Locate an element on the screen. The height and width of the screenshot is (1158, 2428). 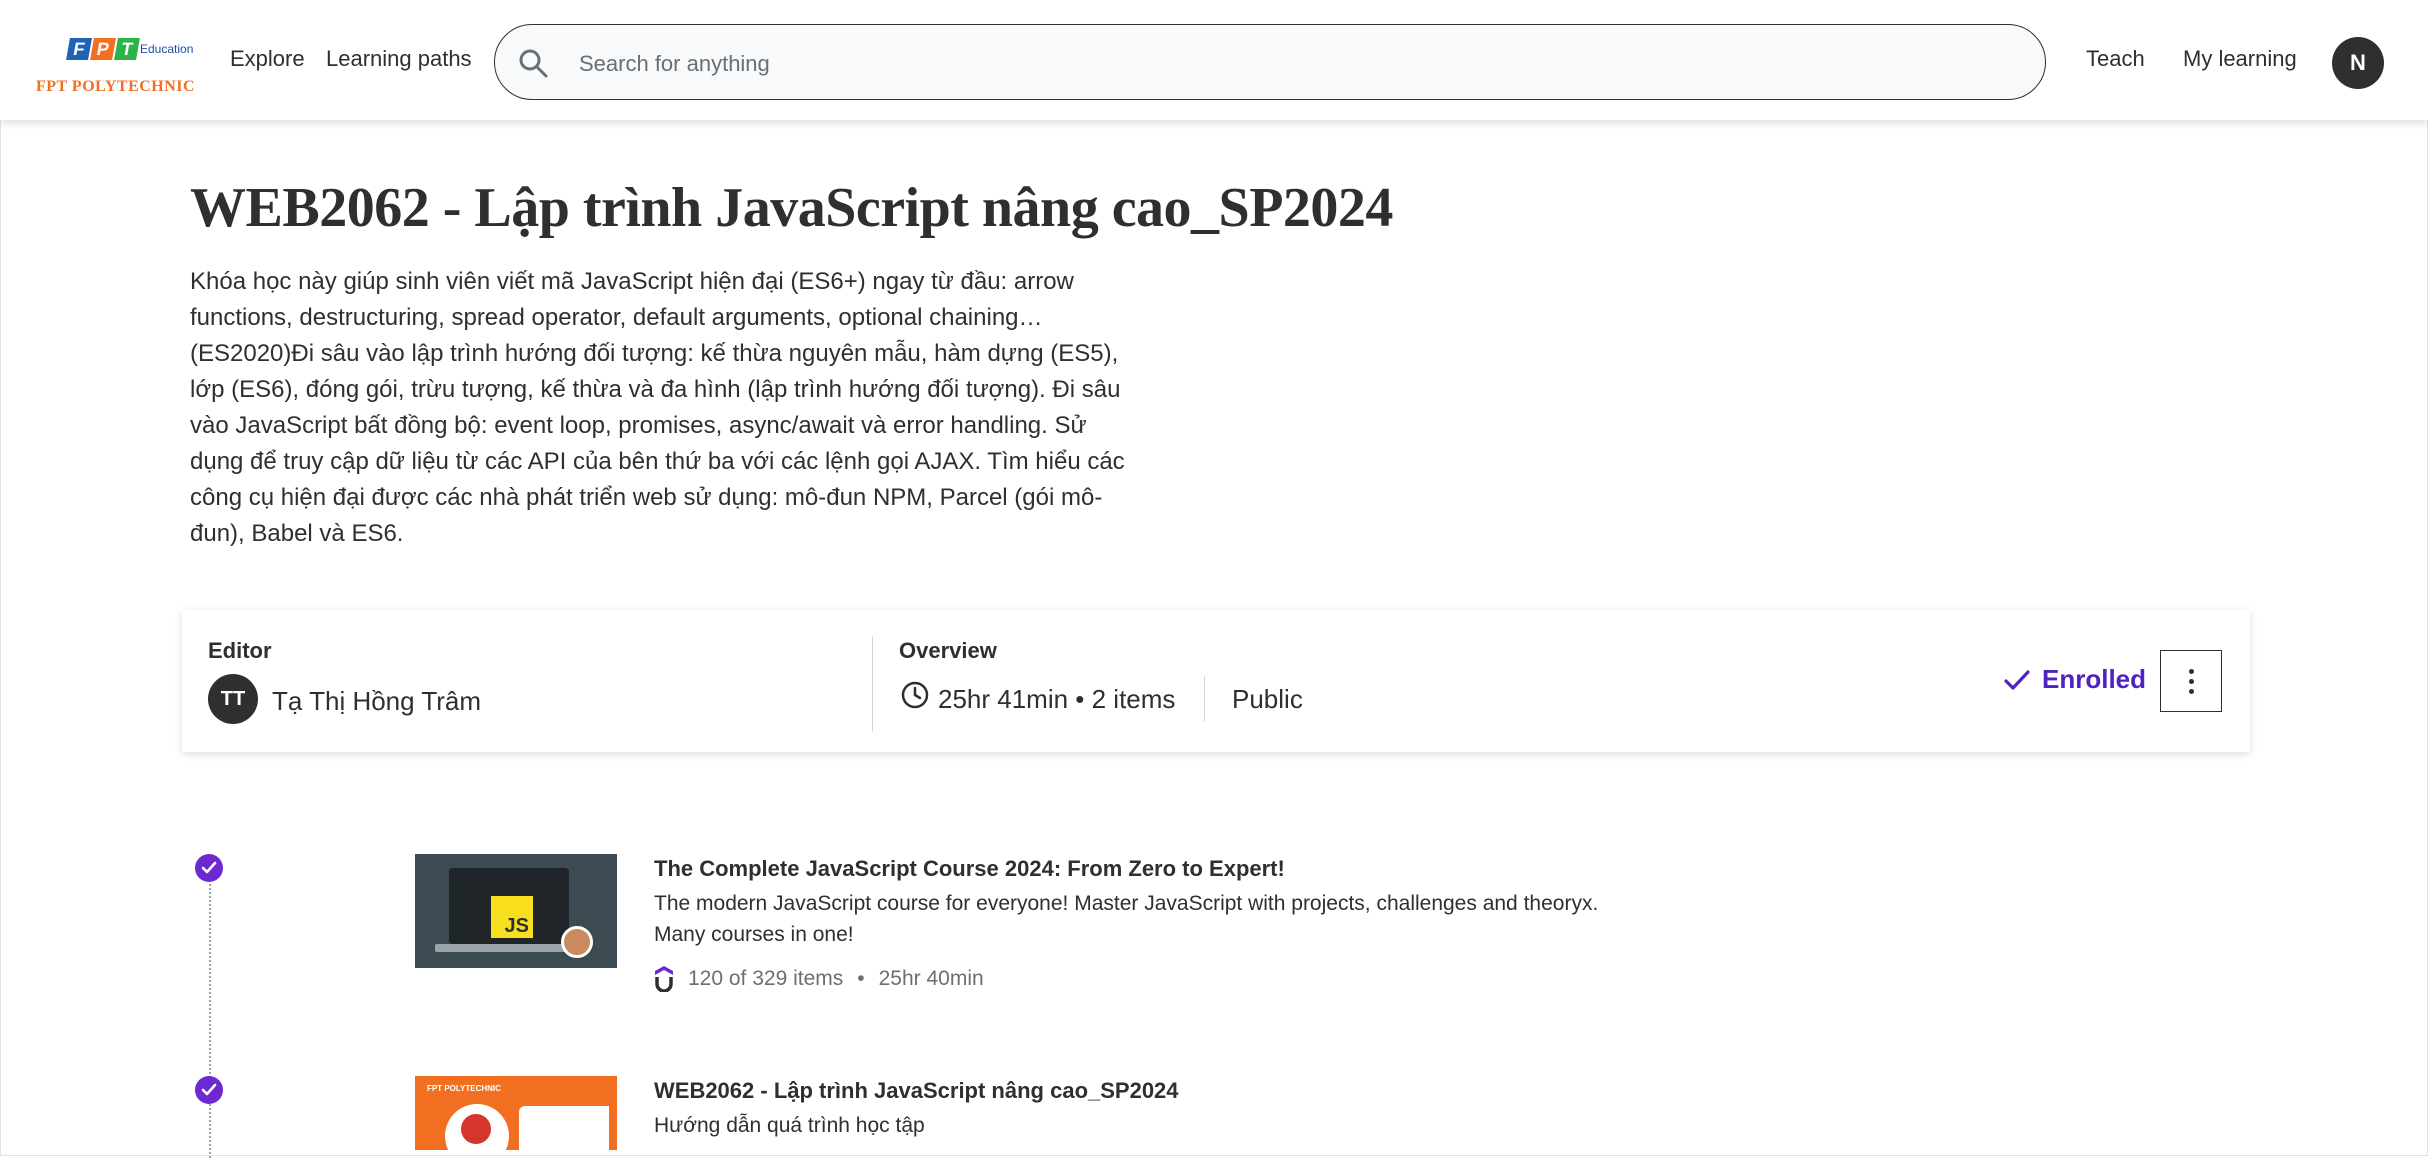
enrolled-status: Enrolled is located at coordinates (2074, 679).